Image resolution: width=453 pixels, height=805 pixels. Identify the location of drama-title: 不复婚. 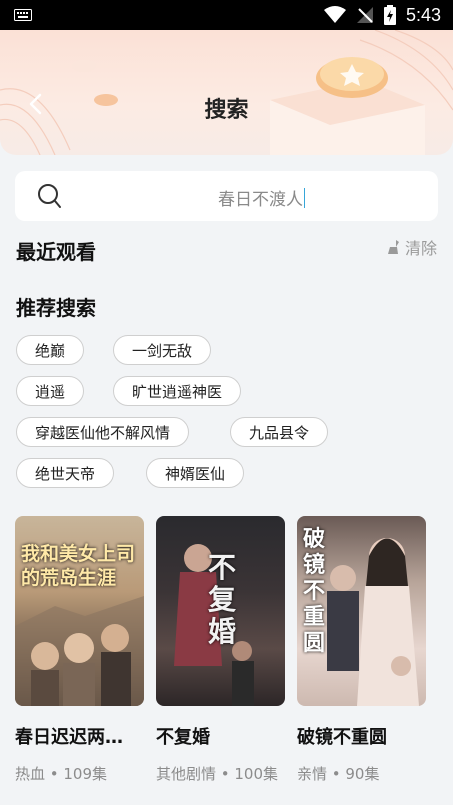
(183, 737).